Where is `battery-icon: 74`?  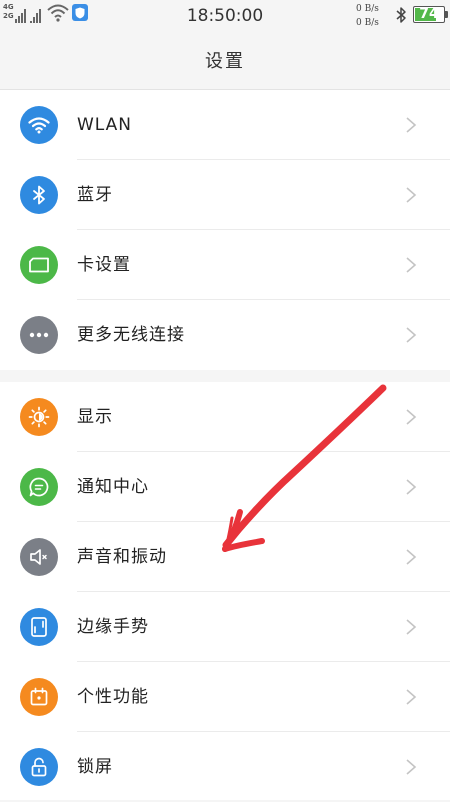 battery-icon: 74 is located at coordinates (429, 14).